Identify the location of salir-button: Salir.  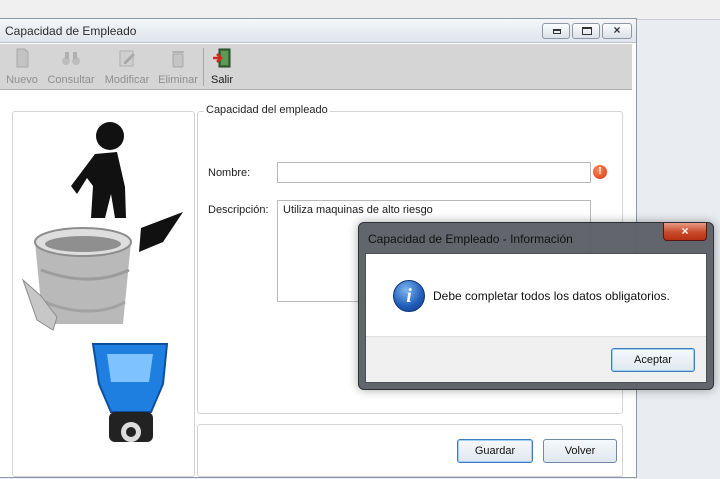
(222, 67).